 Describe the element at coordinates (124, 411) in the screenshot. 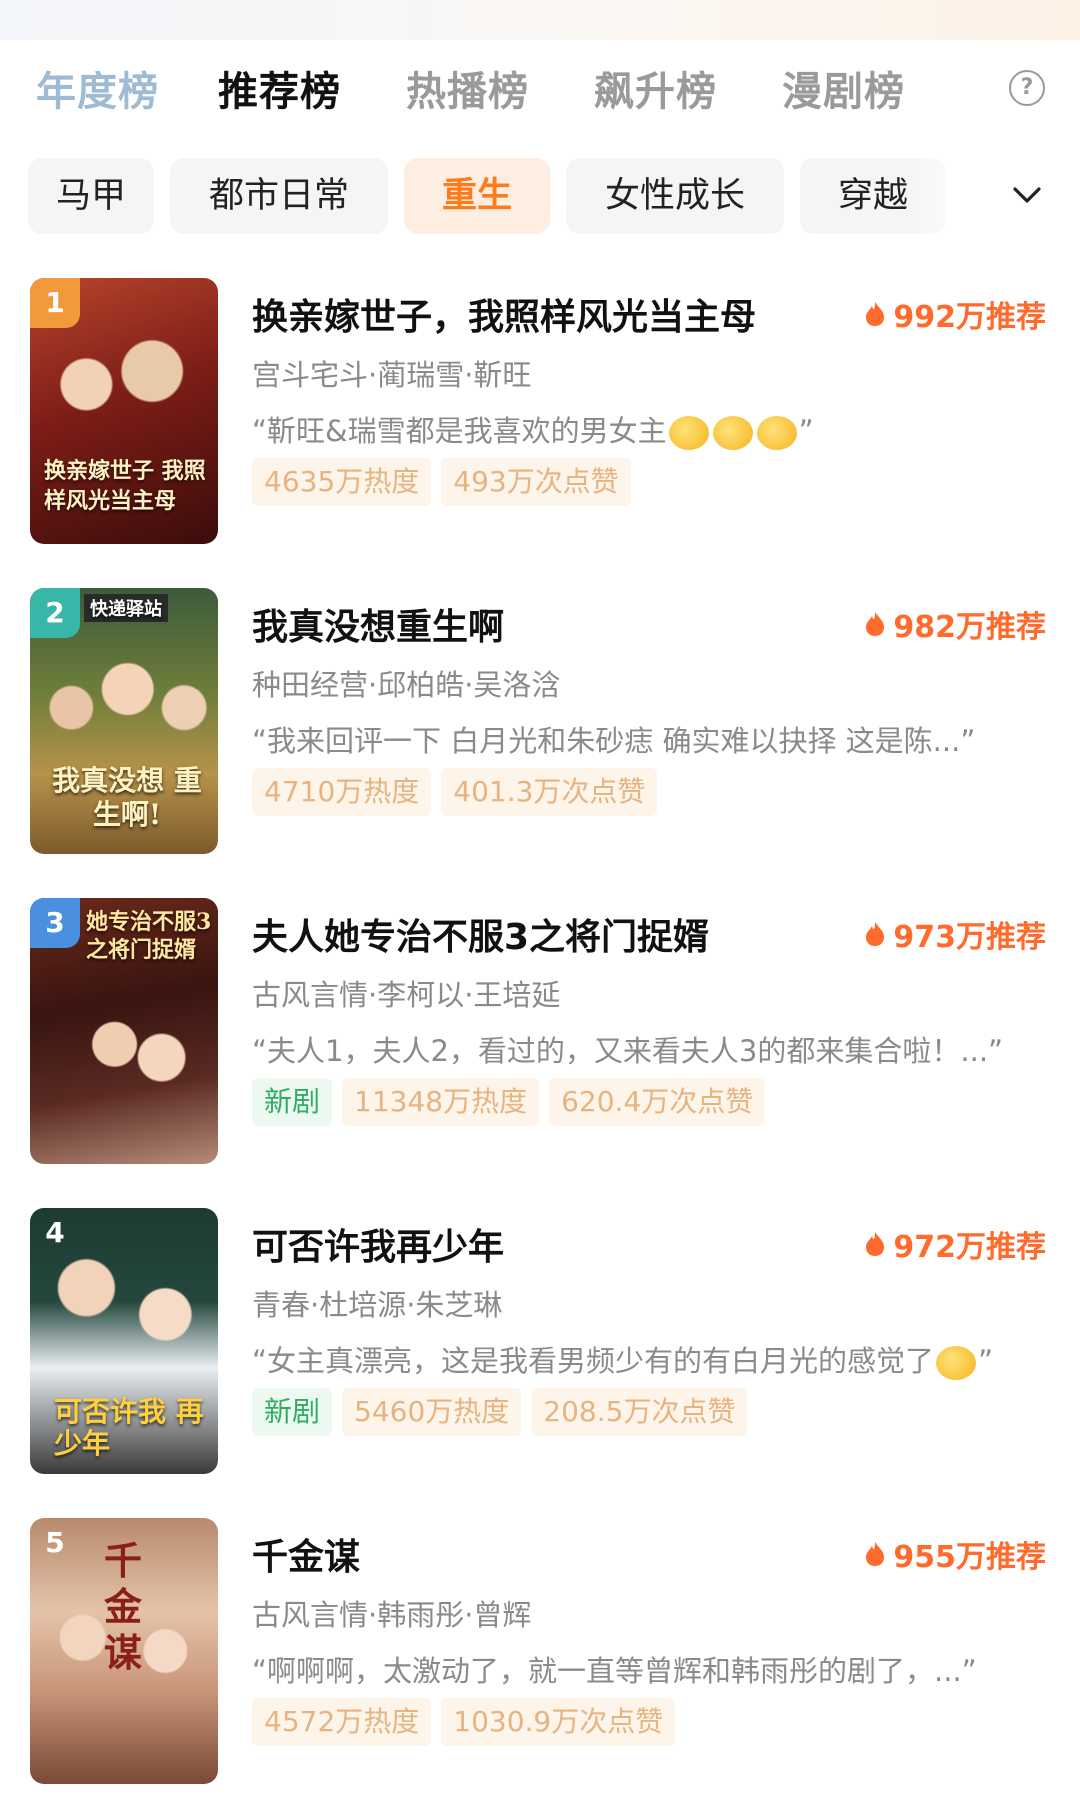

I see `poster-image: 1 换亲嫁世子 我照样风光当主母` at that location.